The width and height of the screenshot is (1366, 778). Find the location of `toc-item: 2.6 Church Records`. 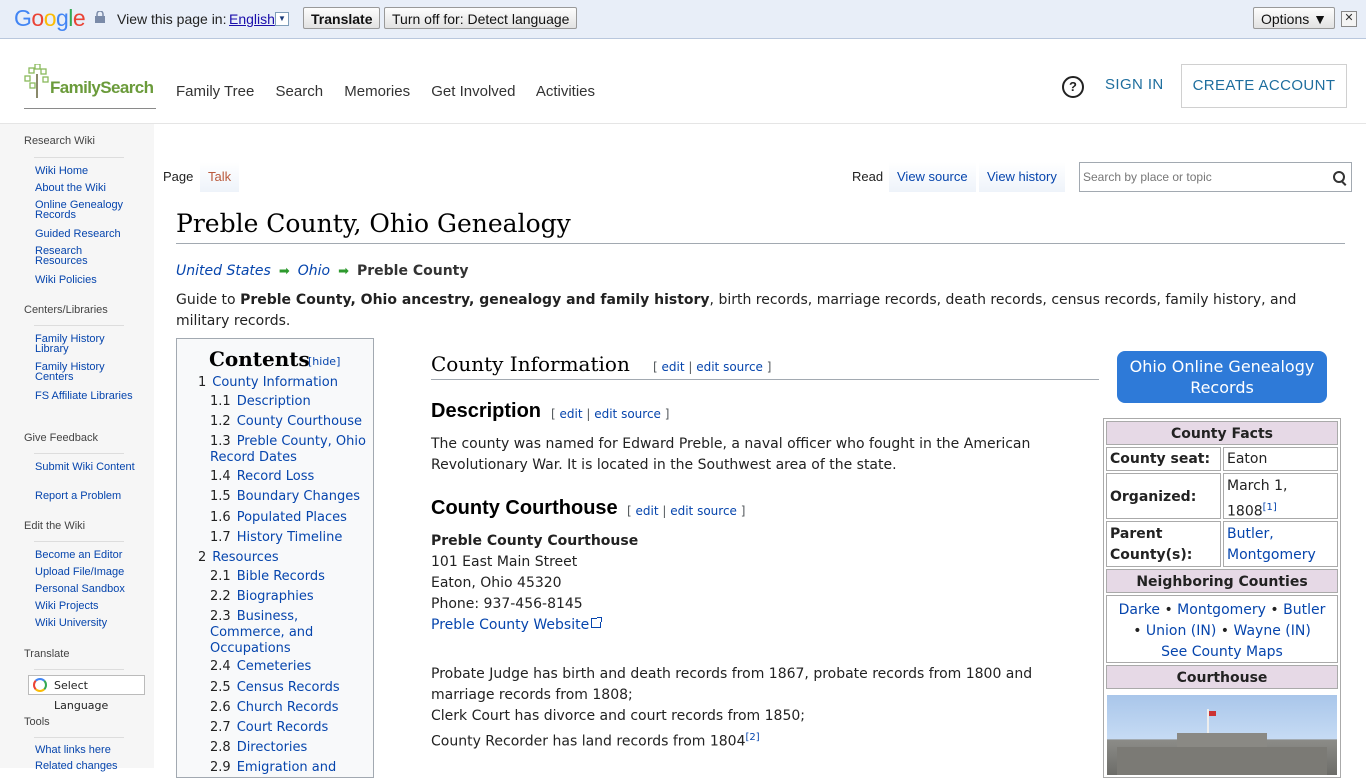

toc-item: 2.6 Church Records is located at coordinates (274, 708).